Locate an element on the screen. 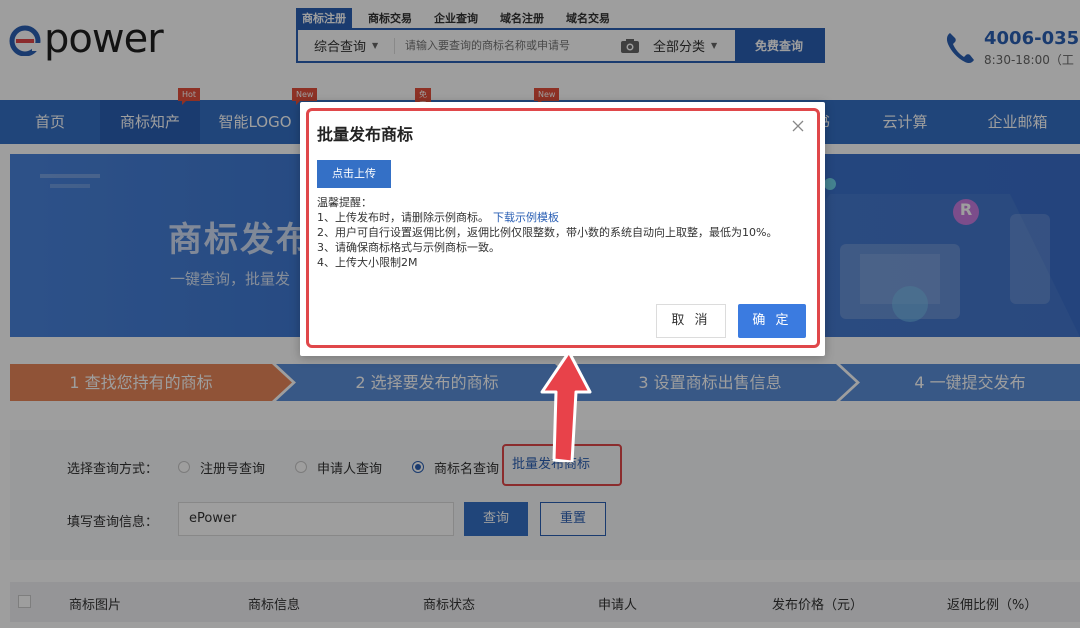 The height and width of the screenshot is (628, 1080). download-template-link: 下载示例模板 is located at coordinates (526, 217).